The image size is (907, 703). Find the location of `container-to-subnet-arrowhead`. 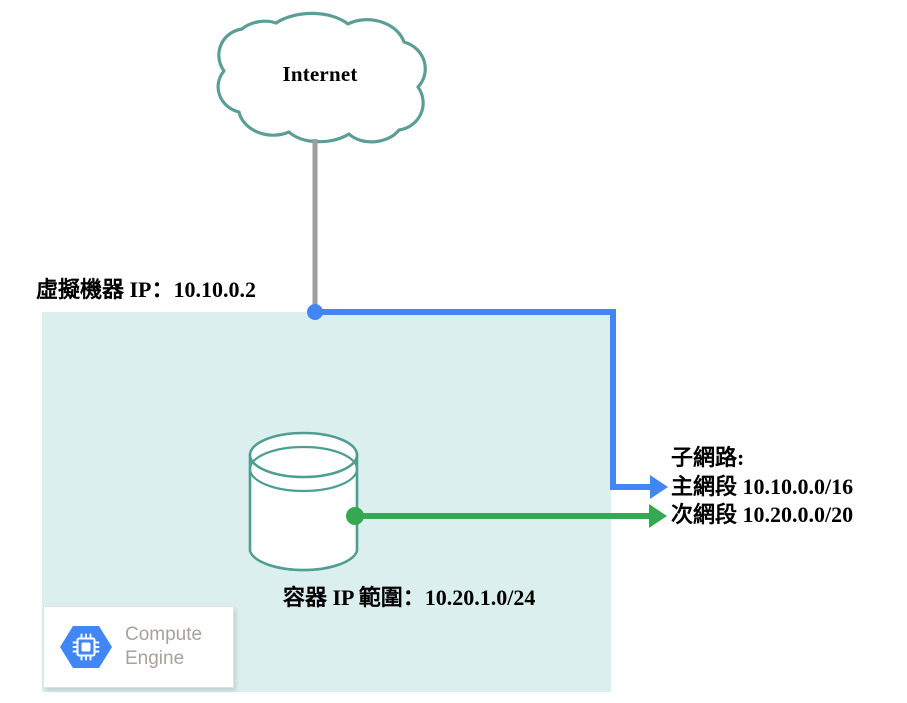

container-to-subnet-arrowhead is located at coordinates (658, 516).